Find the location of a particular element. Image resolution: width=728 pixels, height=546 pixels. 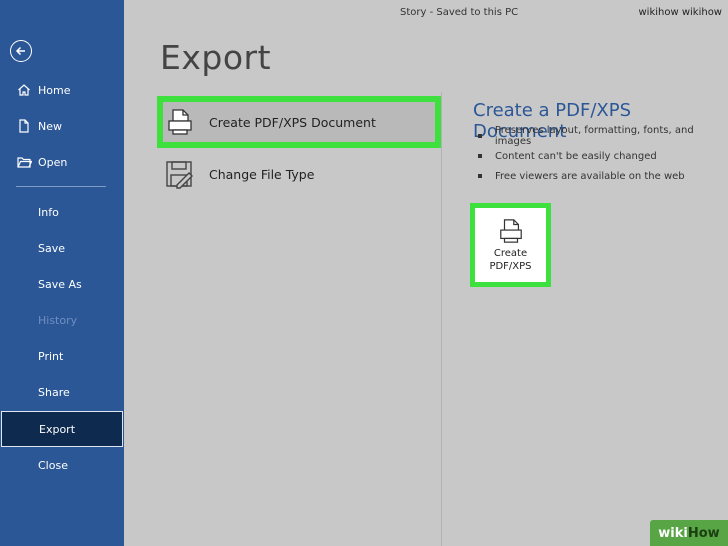

sidebar-item-label: Print is located at coordinates (51, 356).